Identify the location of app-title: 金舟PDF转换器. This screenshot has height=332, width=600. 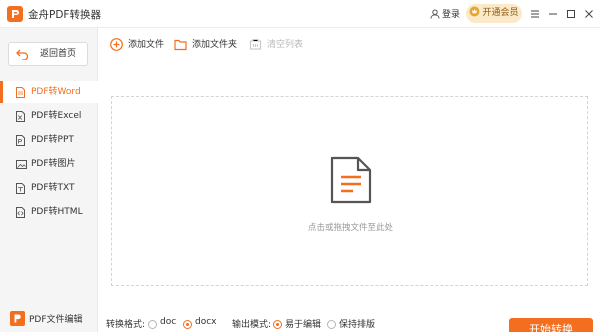
(64, 15).